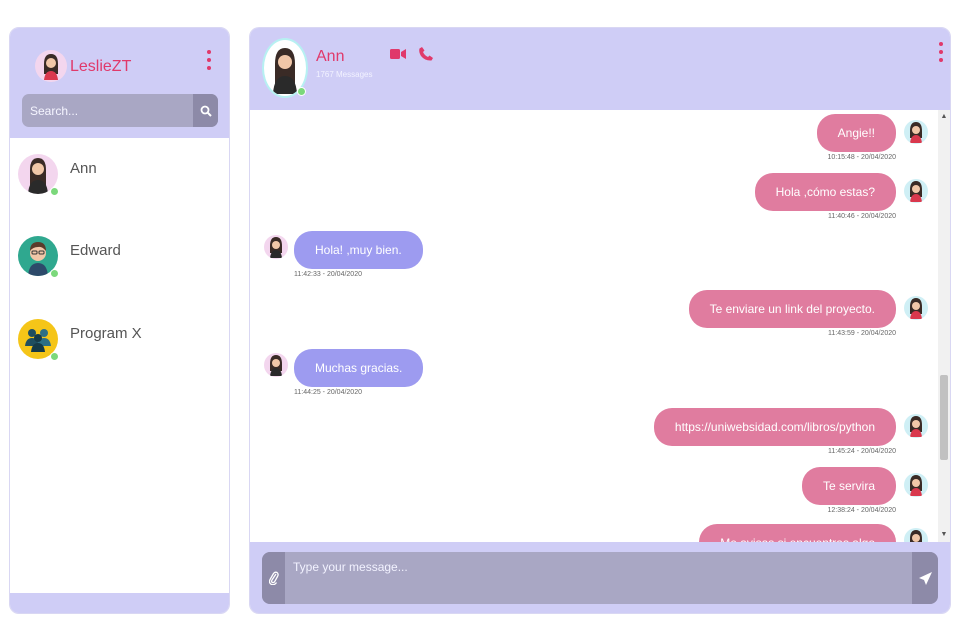  Describe the element at coordinates (344, 74) in the screenshot. I see `message-count: 1767 Messages` at that location.